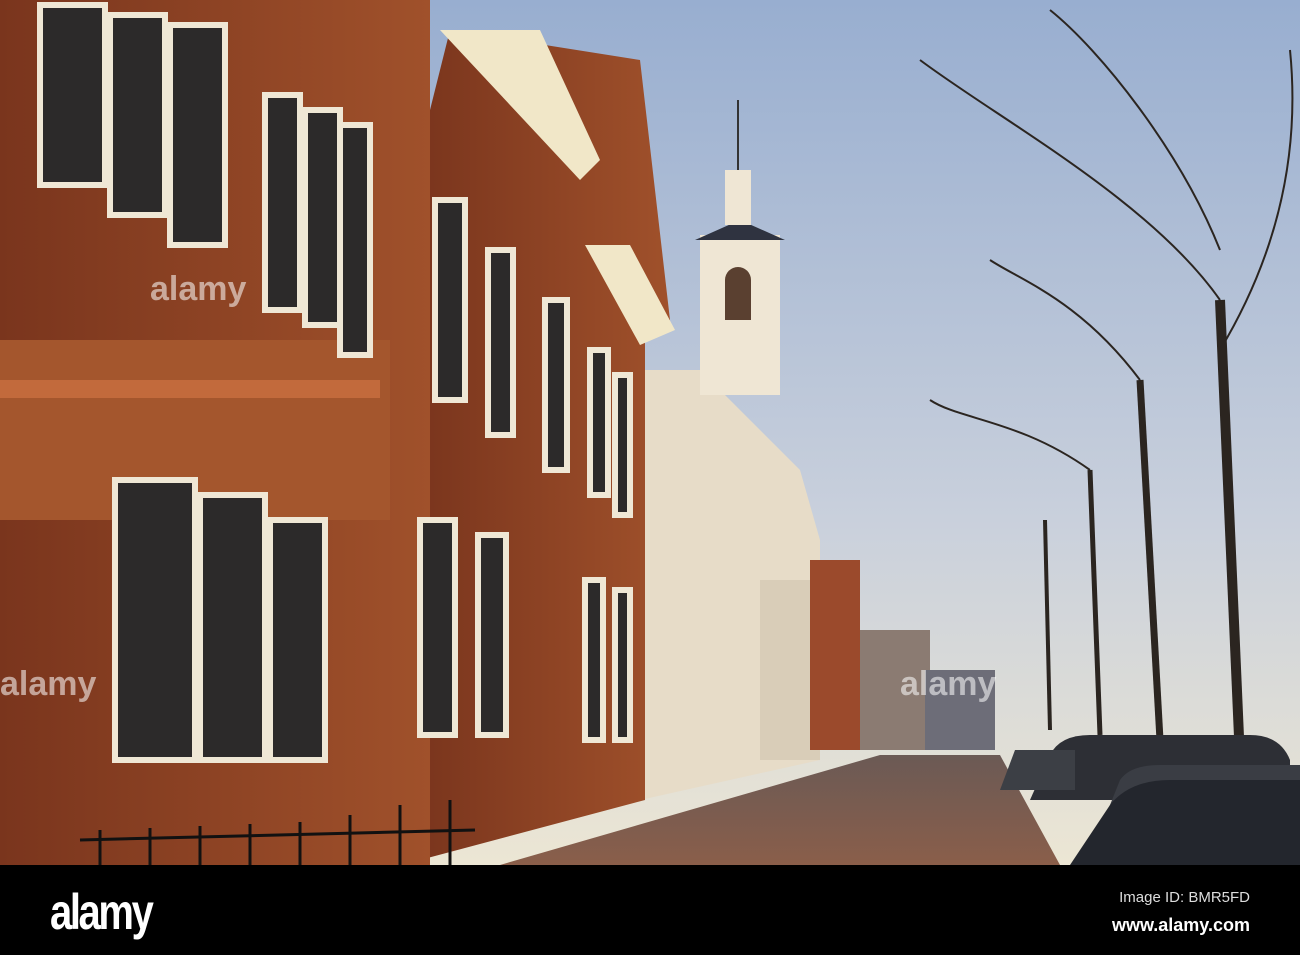  I want to click on footer-bar: alamy Image ID: BMR5FD www.alamy.com, so click(650, 910).